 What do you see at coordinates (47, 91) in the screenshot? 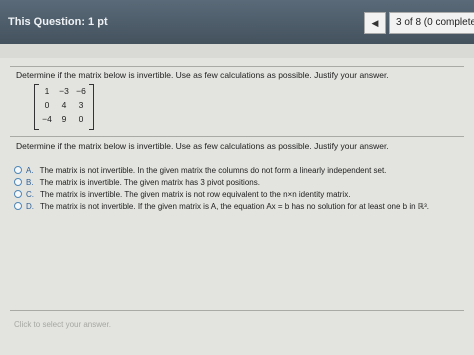
I see `matrix-cell: 1` at bounding box center [47, 91].